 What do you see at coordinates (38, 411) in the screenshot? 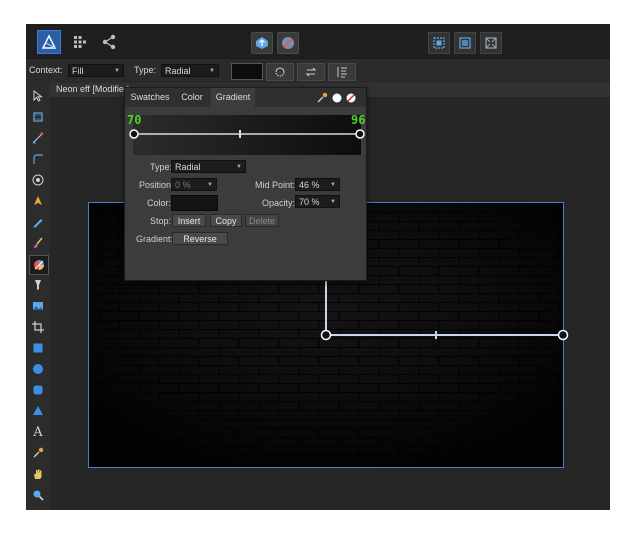
I see `triangle-tool-icon` at bounding box center [38, 411].